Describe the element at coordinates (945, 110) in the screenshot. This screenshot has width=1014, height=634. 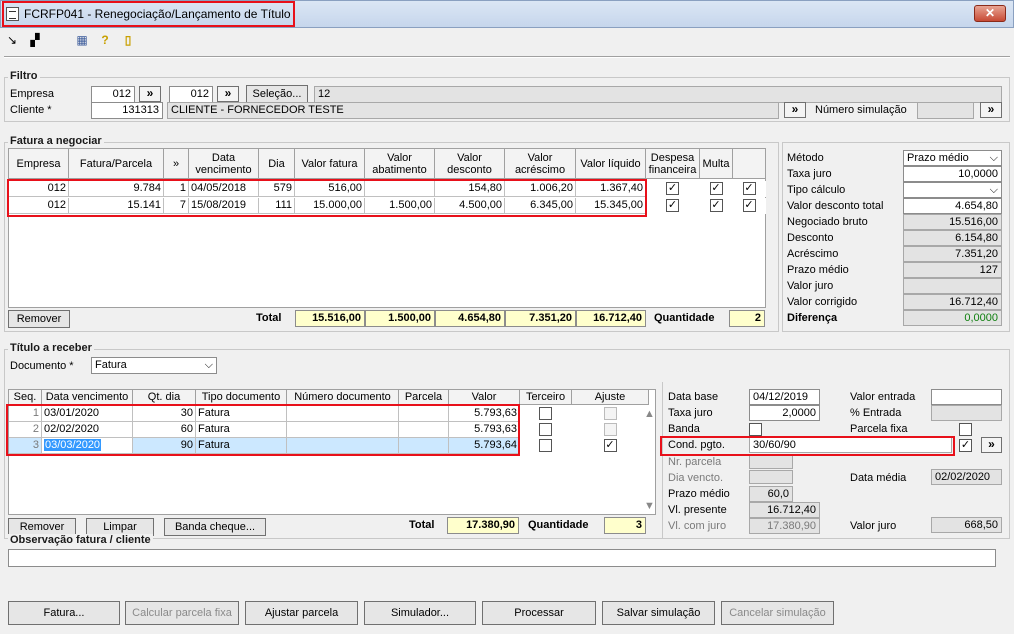
I see `numero-simulacao-value` at that location.